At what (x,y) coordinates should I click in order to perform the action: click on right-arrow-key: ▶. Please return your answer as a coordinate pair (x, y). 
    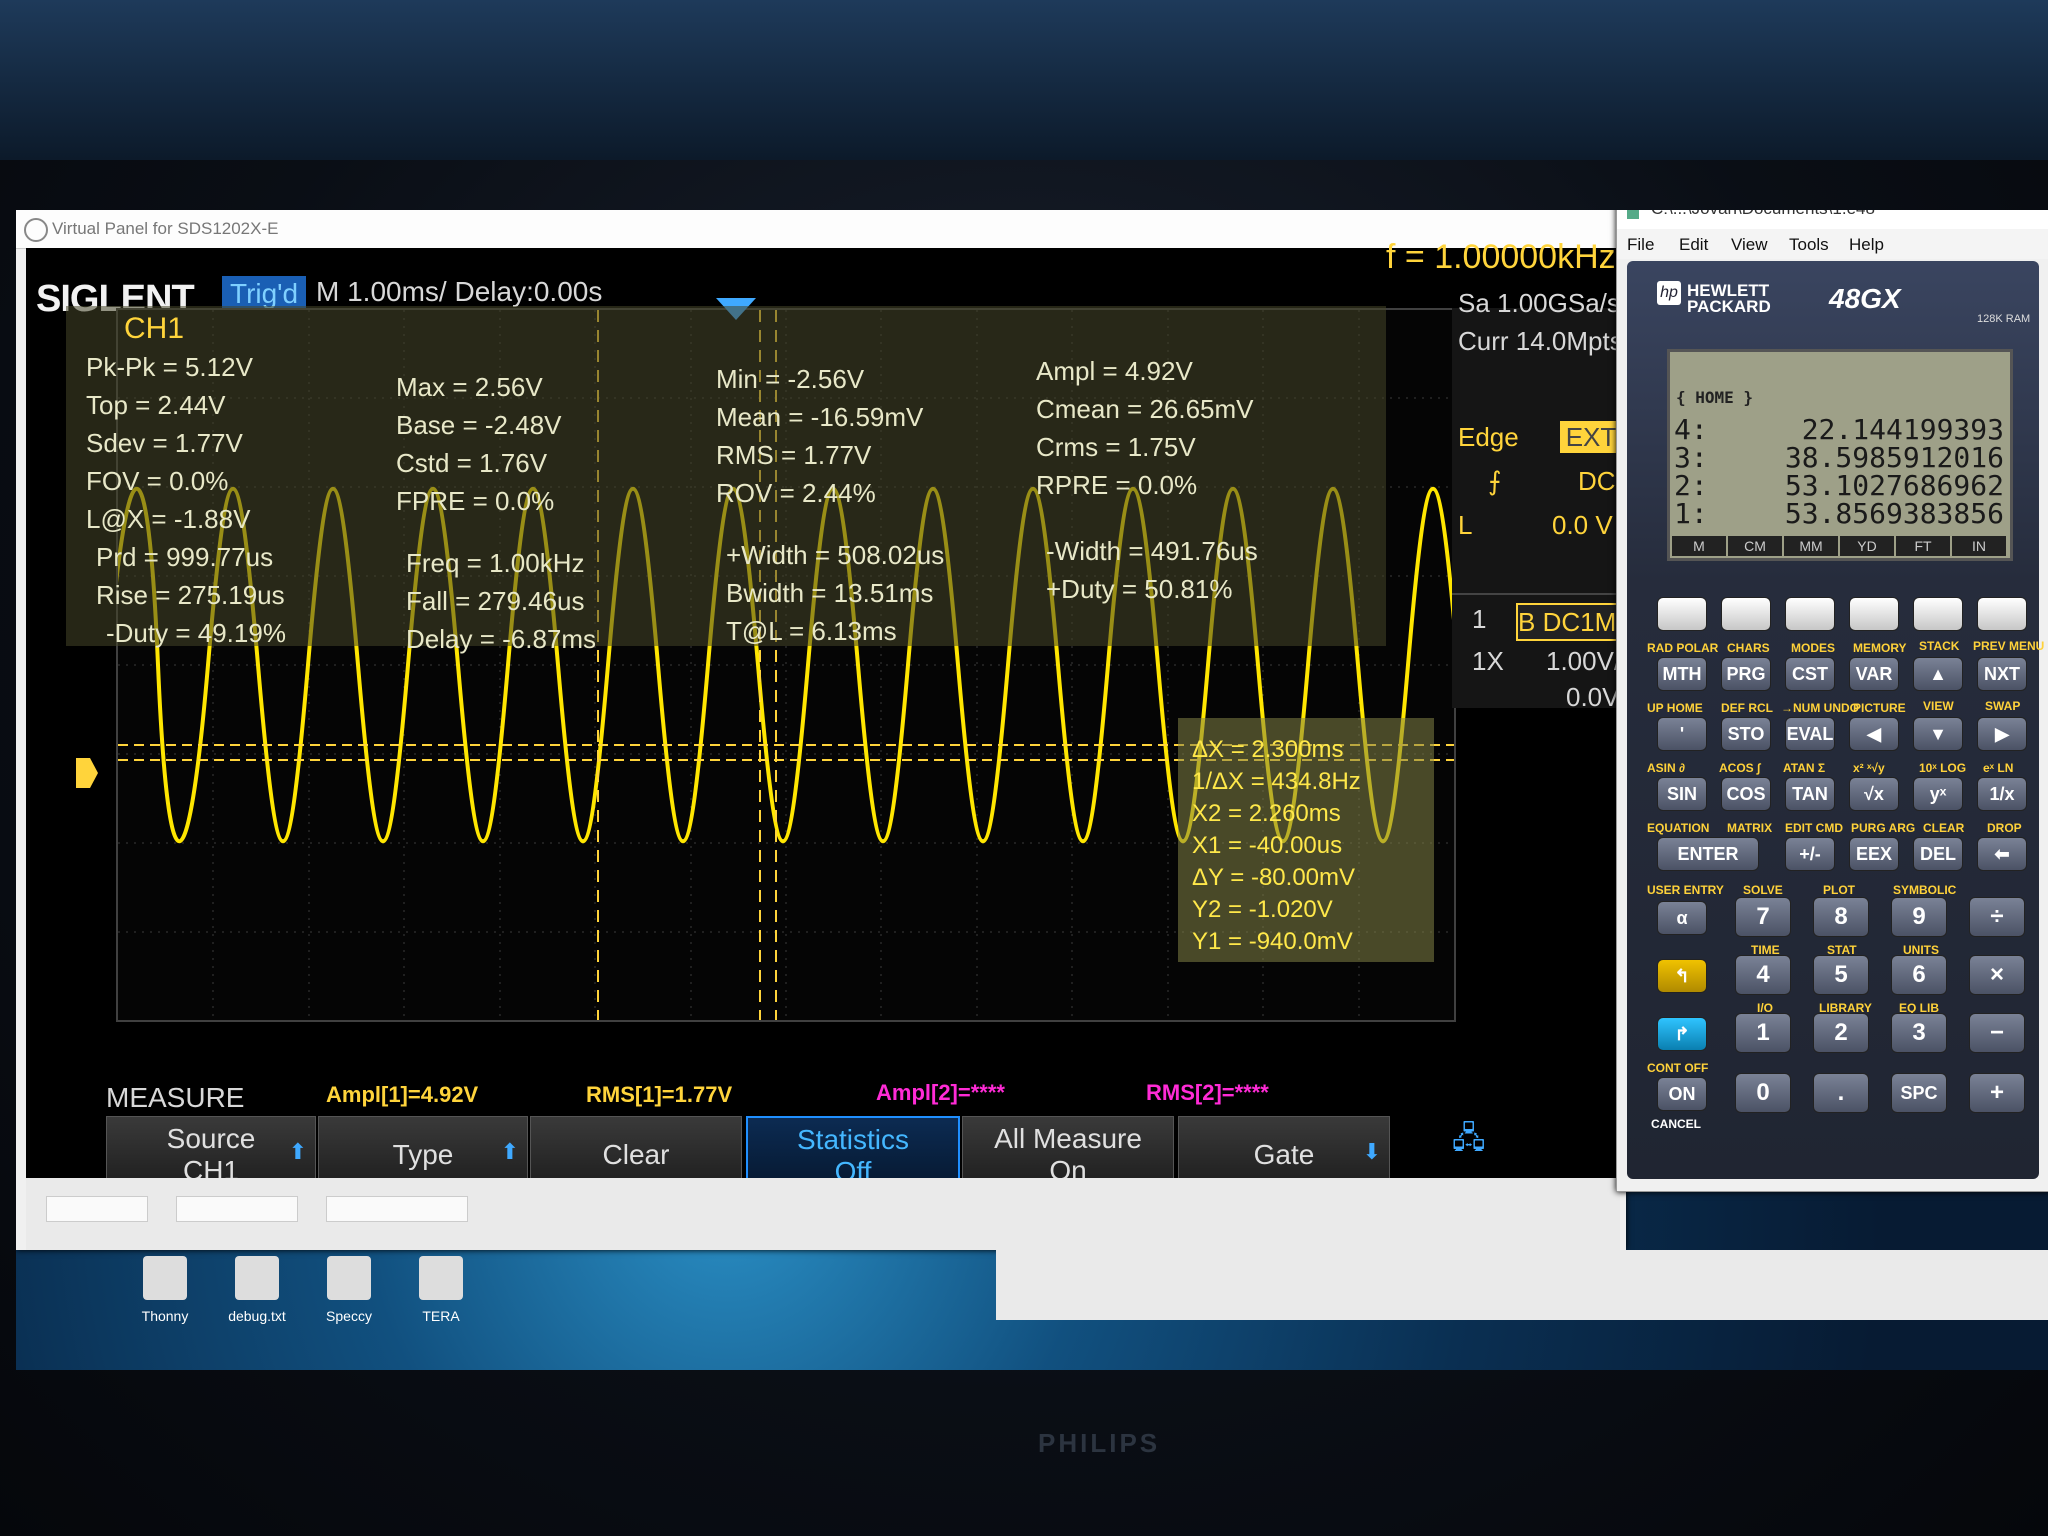
    Looking at the image, I should click on (2002, 734).